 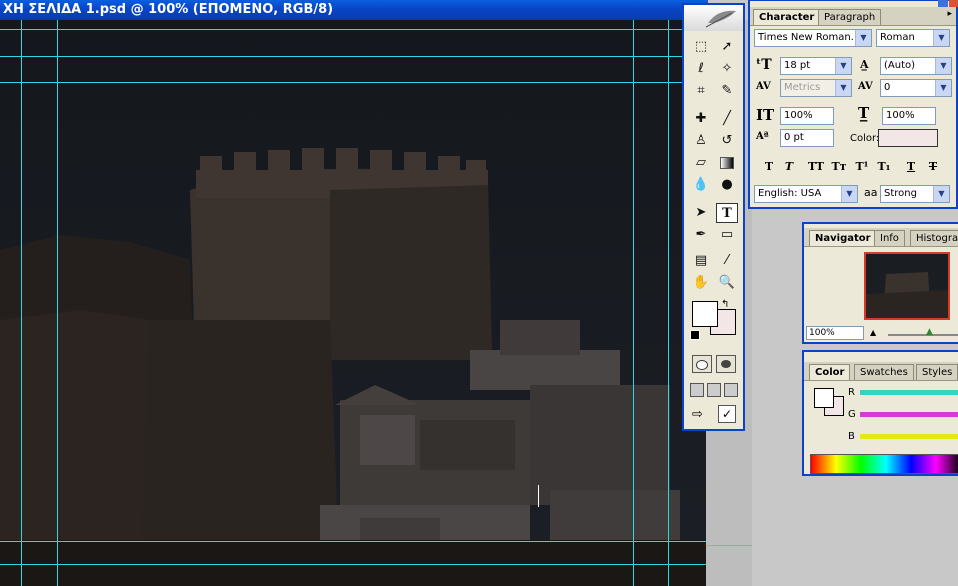 What do you see at coordinates (915, 194) in the screenshot?
I see `antialias-select: Strong ▼` at bounding box center [915, 194].